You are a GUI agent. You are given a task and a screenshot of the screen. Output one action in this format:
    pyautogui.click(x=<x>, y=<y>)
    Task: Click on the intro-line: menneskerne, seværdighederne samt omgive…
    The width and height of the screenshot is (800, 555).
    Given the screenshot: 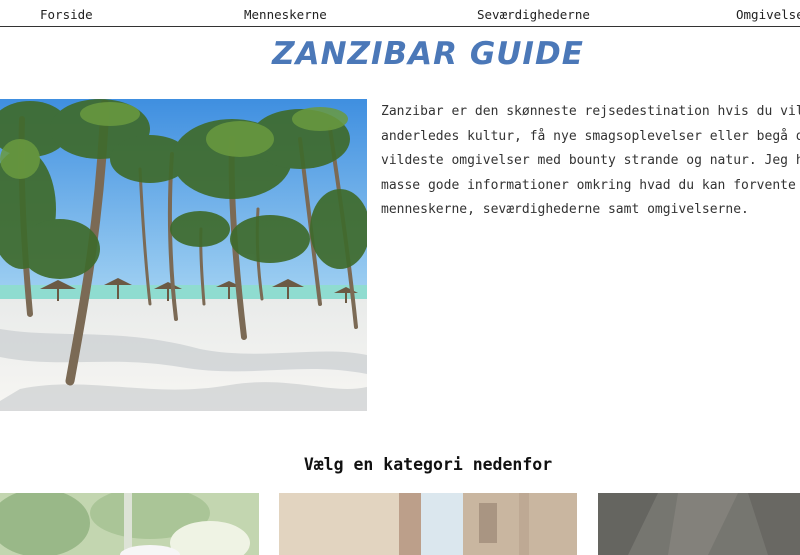 What is the action you would take?
    pyautogui.click(x=565, y=209)
    